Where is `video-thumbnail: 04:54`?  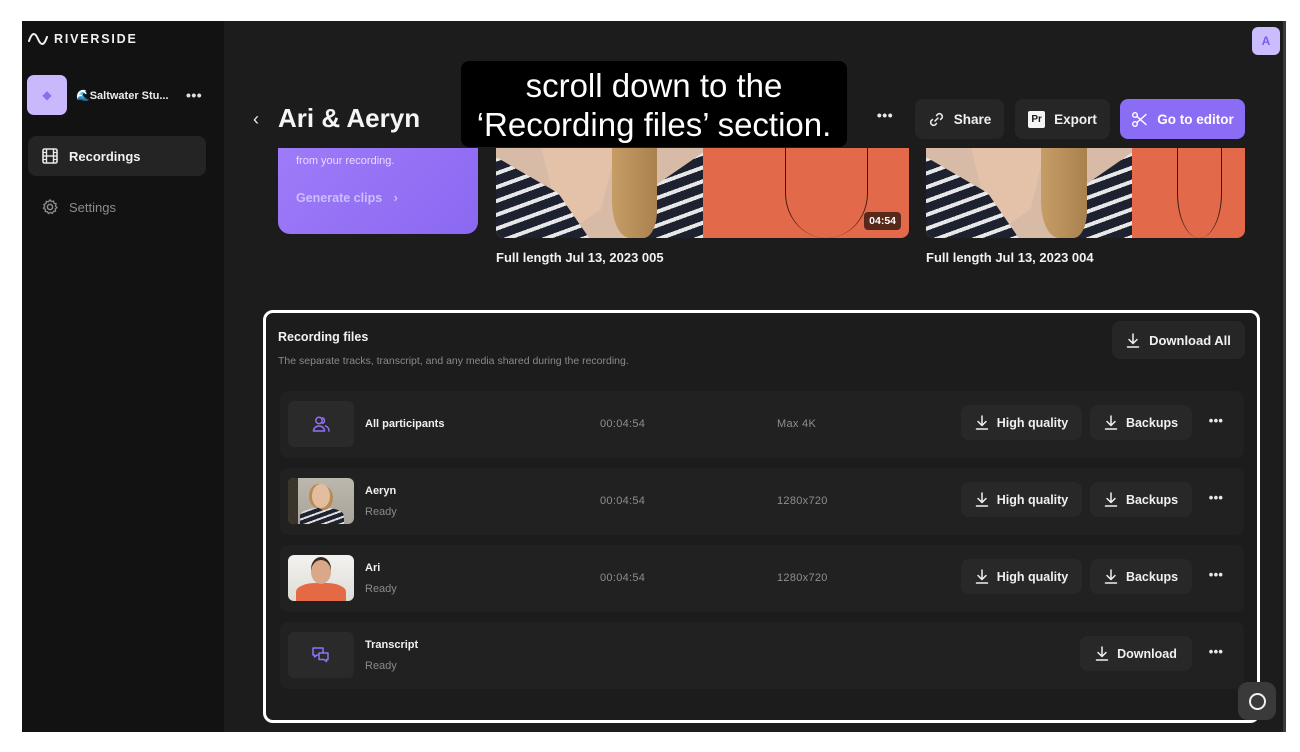
video-thumbnail: 04:54 is located at coordinates (702, 193).